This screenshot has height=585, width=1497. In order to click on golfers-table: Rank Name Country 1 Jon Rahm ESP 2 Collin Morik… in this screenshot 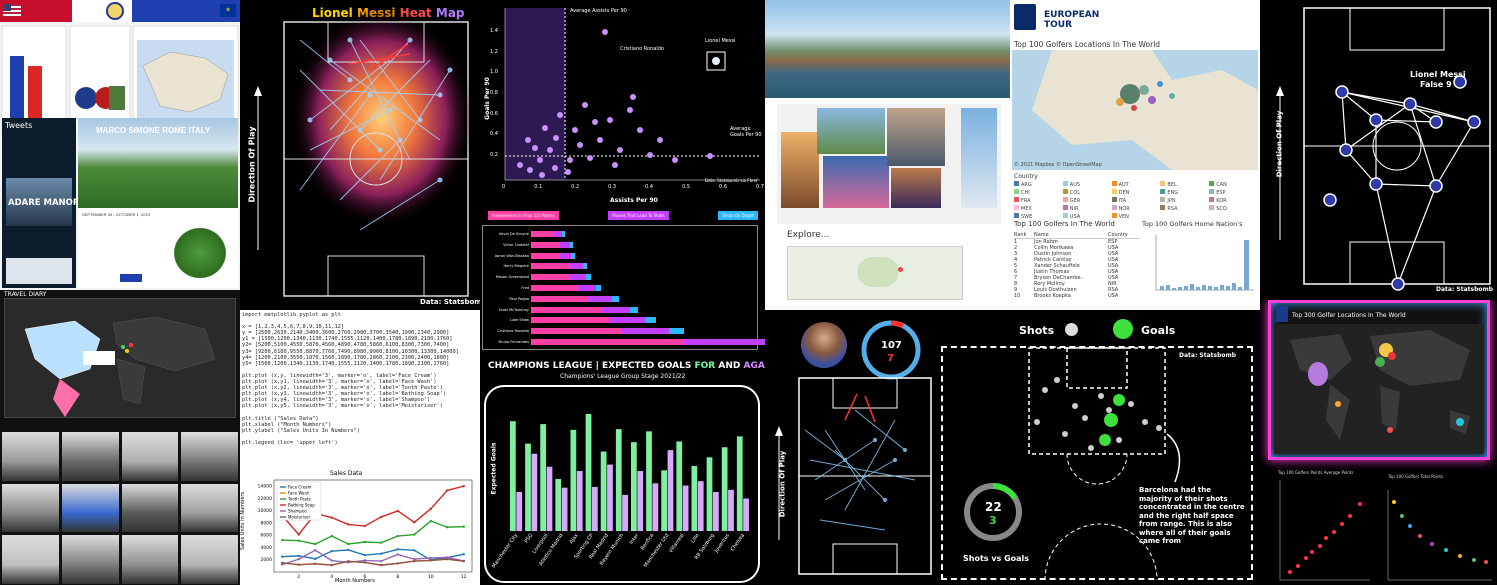, I will do `click(1077, 265)`.